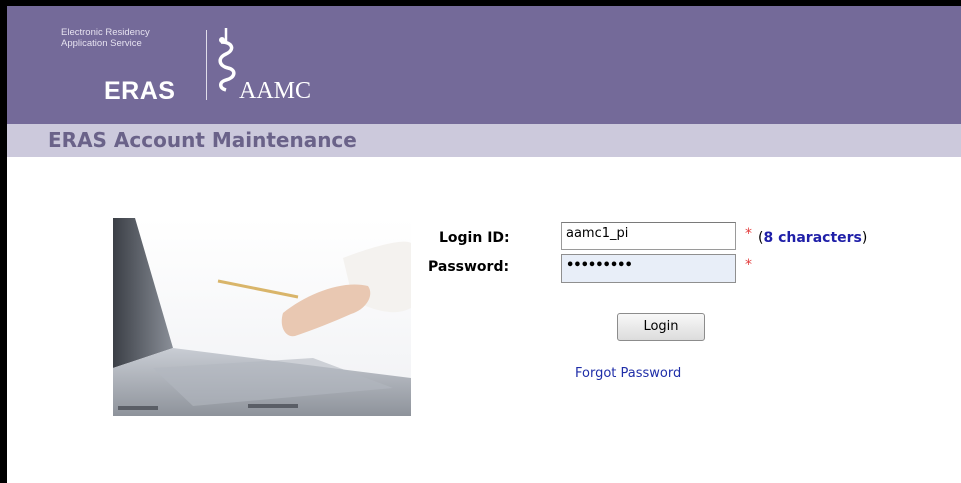 The width and height of the screenshot is (961, 483). Describe the element at coordinates (748, 265) in the screenshot. I see `password-required-mark: *` at that location.